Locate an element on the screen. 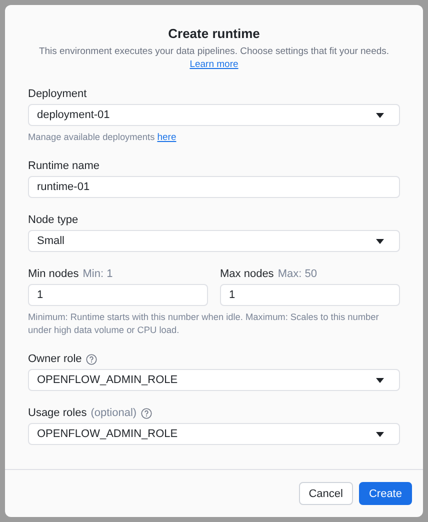  field-hint: Min: 1 is located at coordinates (97, 274).